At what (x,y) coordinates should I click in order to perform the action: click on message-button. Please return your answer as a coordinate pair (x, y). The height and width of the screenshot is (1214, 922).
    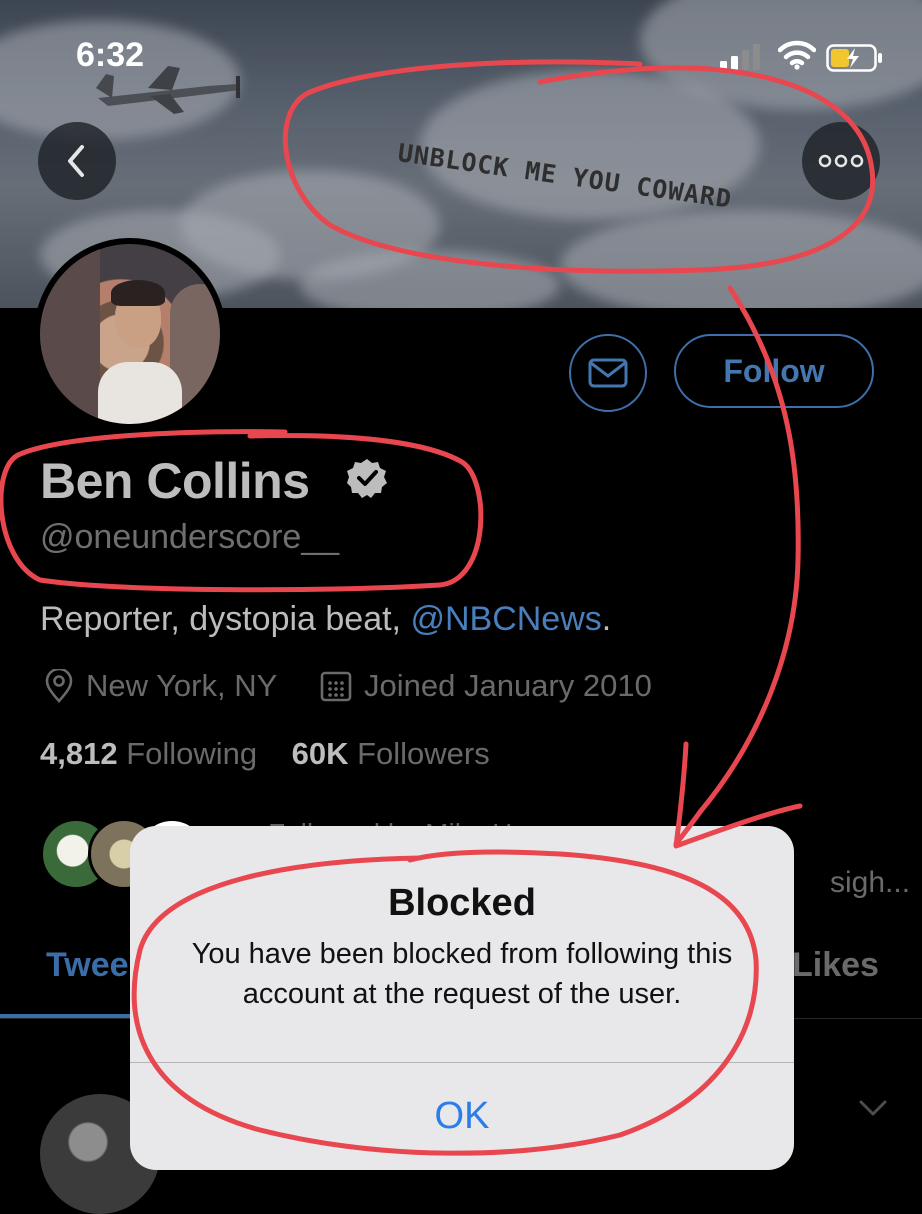
    Looking at the image, I should click on (608, 373).